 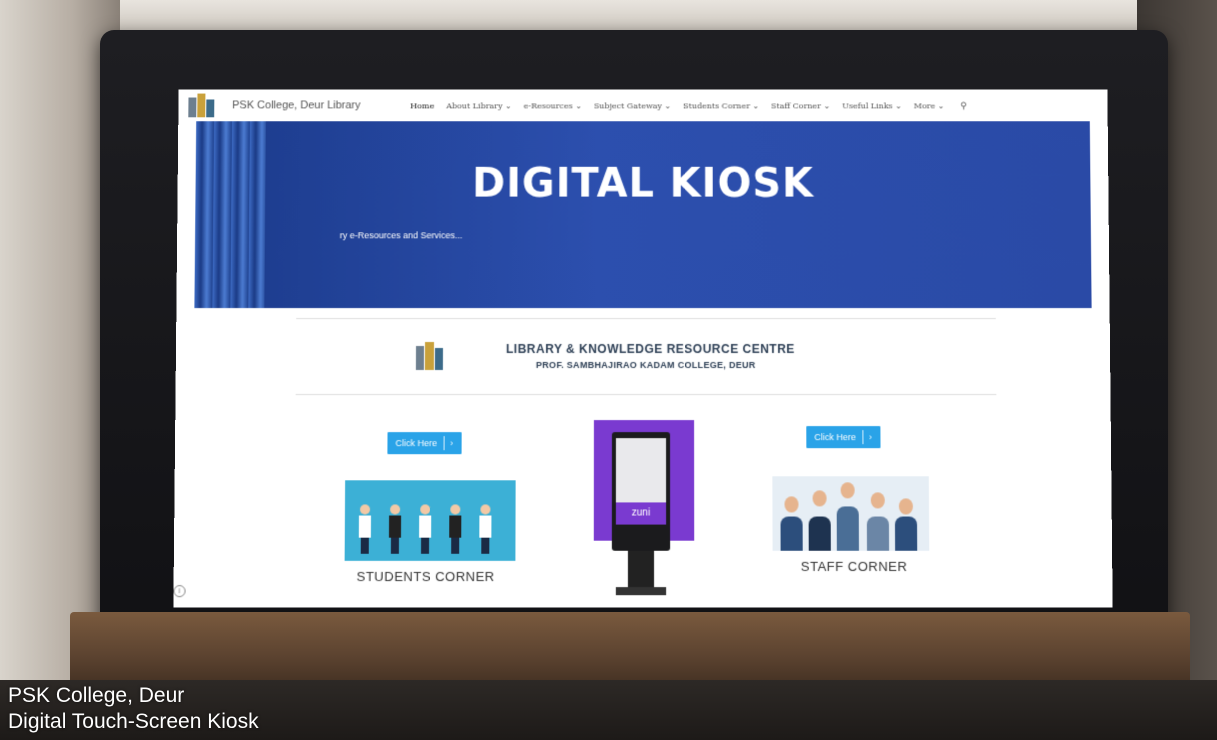 I want to click on staff-click-here-button: Click Here ›, so click(x=843, y=437).